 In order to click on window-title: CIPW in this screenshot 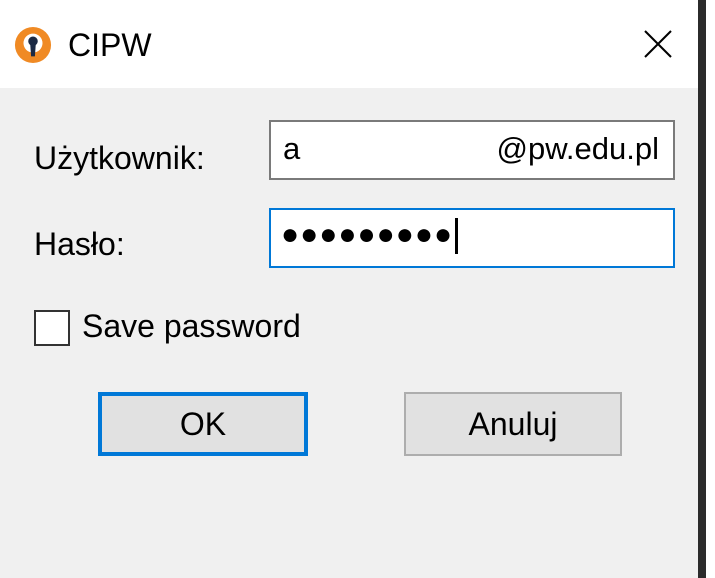, I will do `click(110, 45)`.